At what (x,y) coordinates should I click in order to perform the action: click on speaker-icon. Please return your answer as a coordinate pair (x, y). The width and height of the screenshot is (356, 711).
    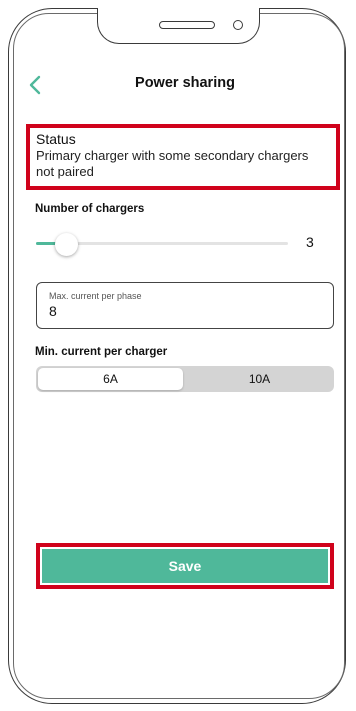
    Looking at the image, I should click on (187, 25).